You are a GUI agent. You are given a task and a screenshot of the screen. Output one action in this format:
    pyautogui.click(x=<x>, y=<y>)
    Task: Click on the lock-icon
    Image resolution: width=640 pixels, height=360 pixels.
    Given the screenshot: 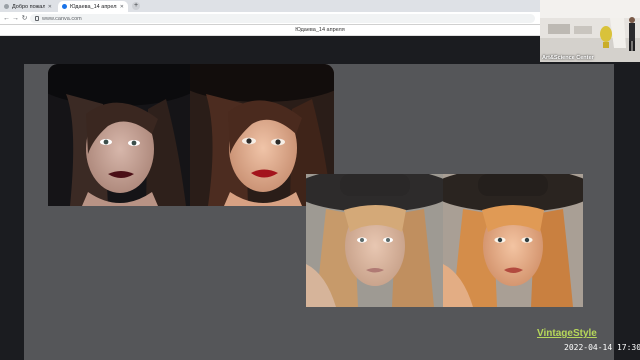 What is the action you would take?
    pyautogui.click(x=37, y=18)
    